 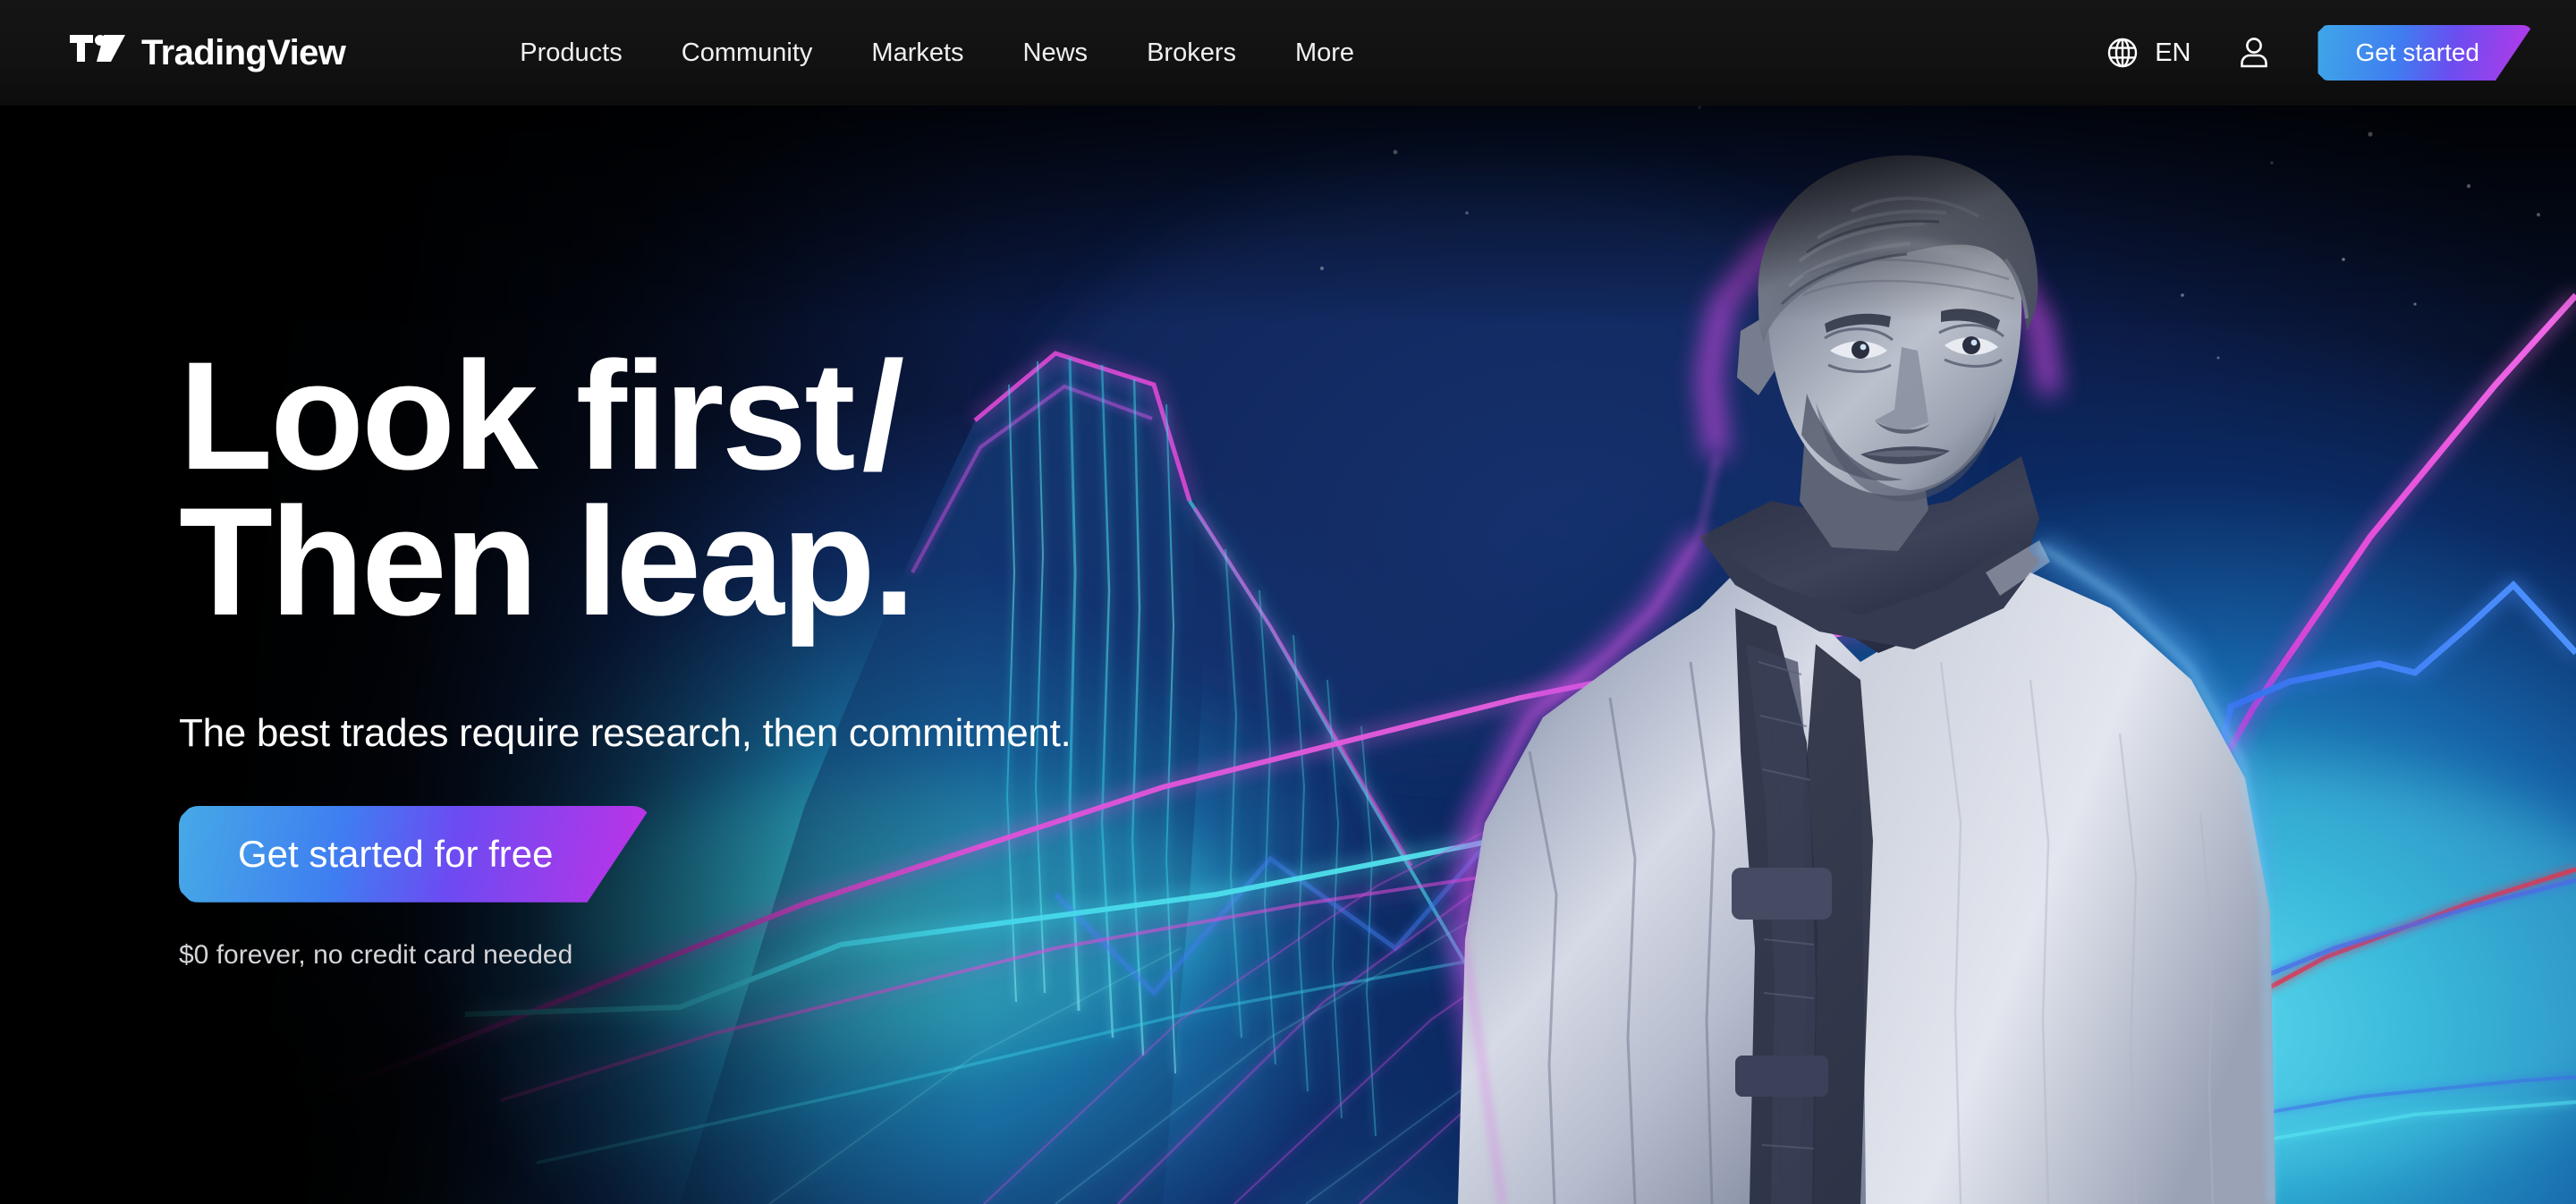 What do you see at coordinates (2122, 53) in the screenshot?
I see `globe-icon` at bounding box center [2122, 53].